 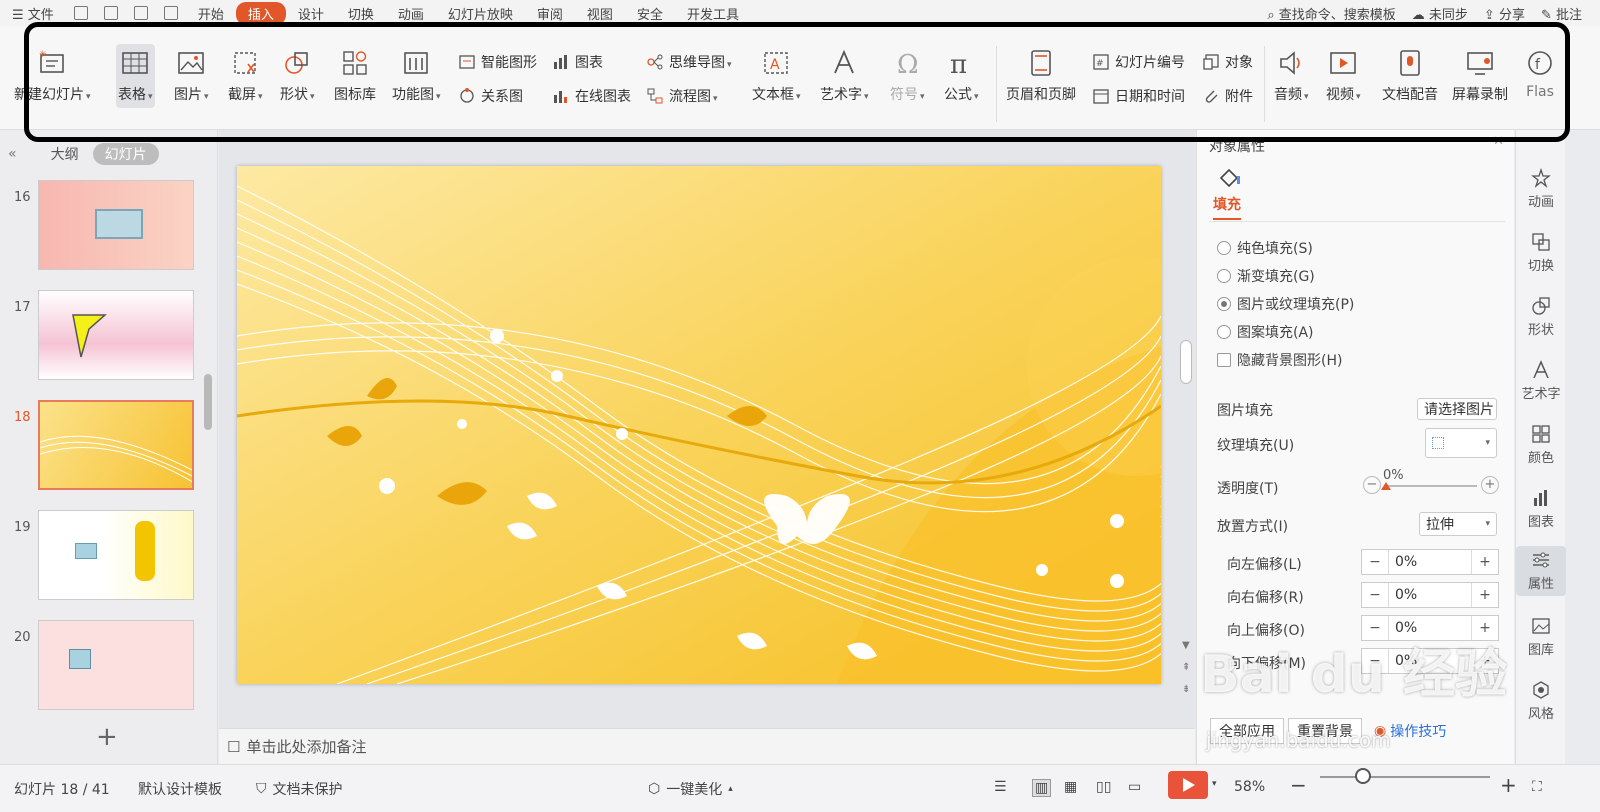 I want to click on sidebar-item-color: 颜色, so click(x=1541, y=445).